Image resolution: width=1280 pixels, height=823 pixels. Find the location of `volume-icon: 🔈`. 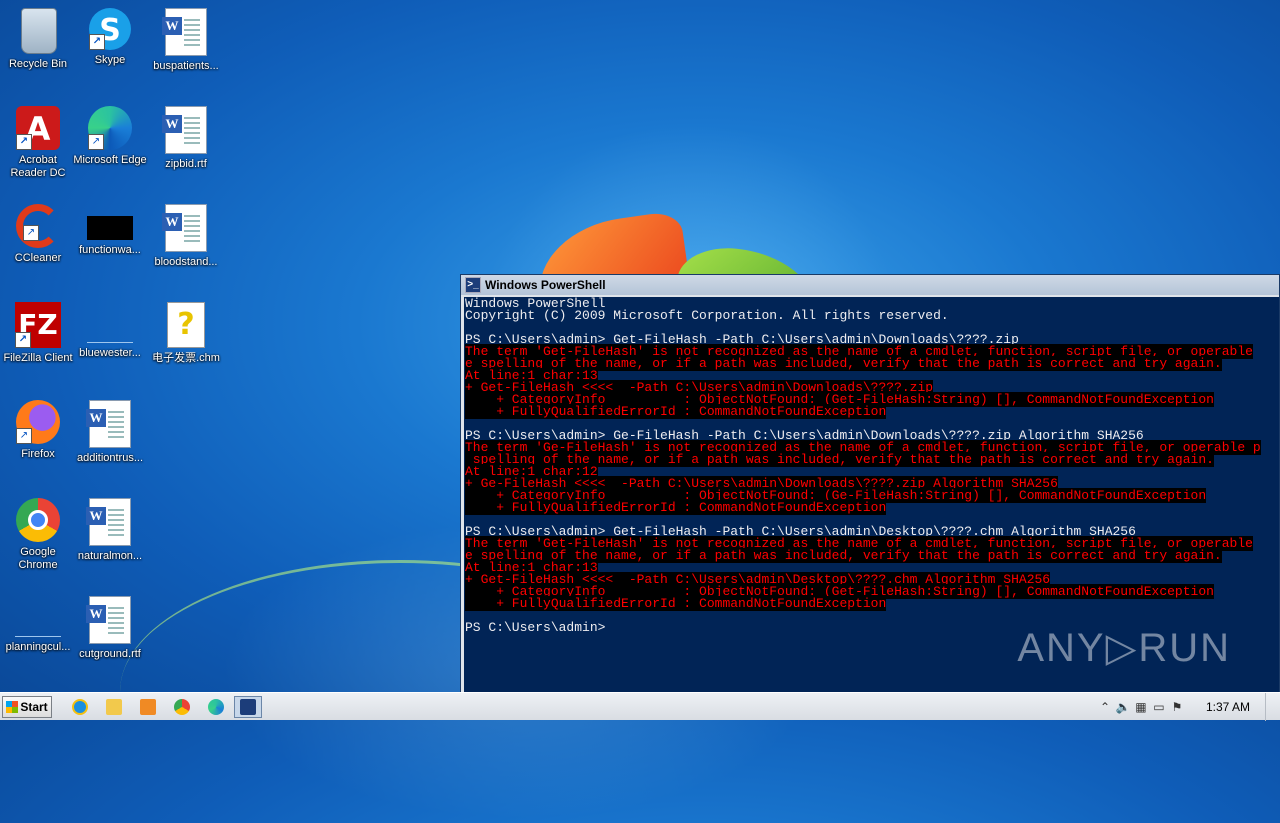

volume-icon: 🔈 is located at coordinates (1123, 707).